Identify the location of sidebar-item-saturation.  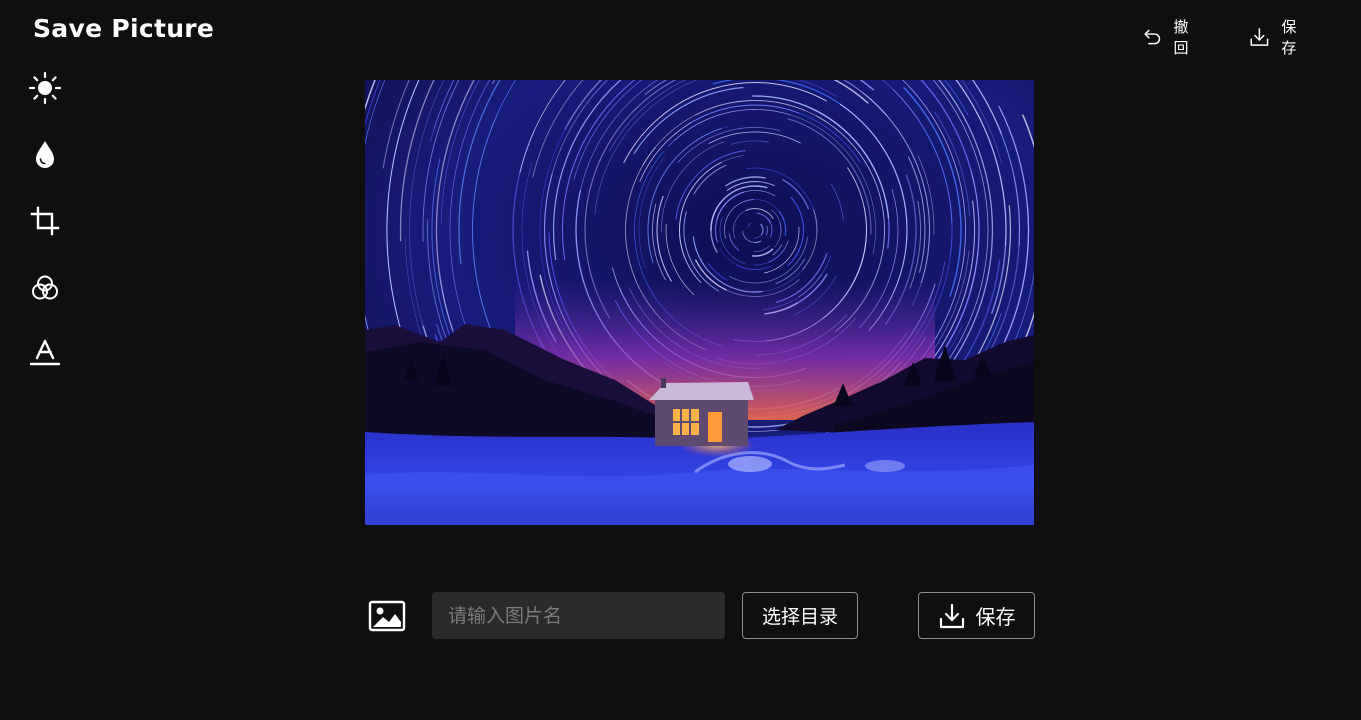
(45, 154).